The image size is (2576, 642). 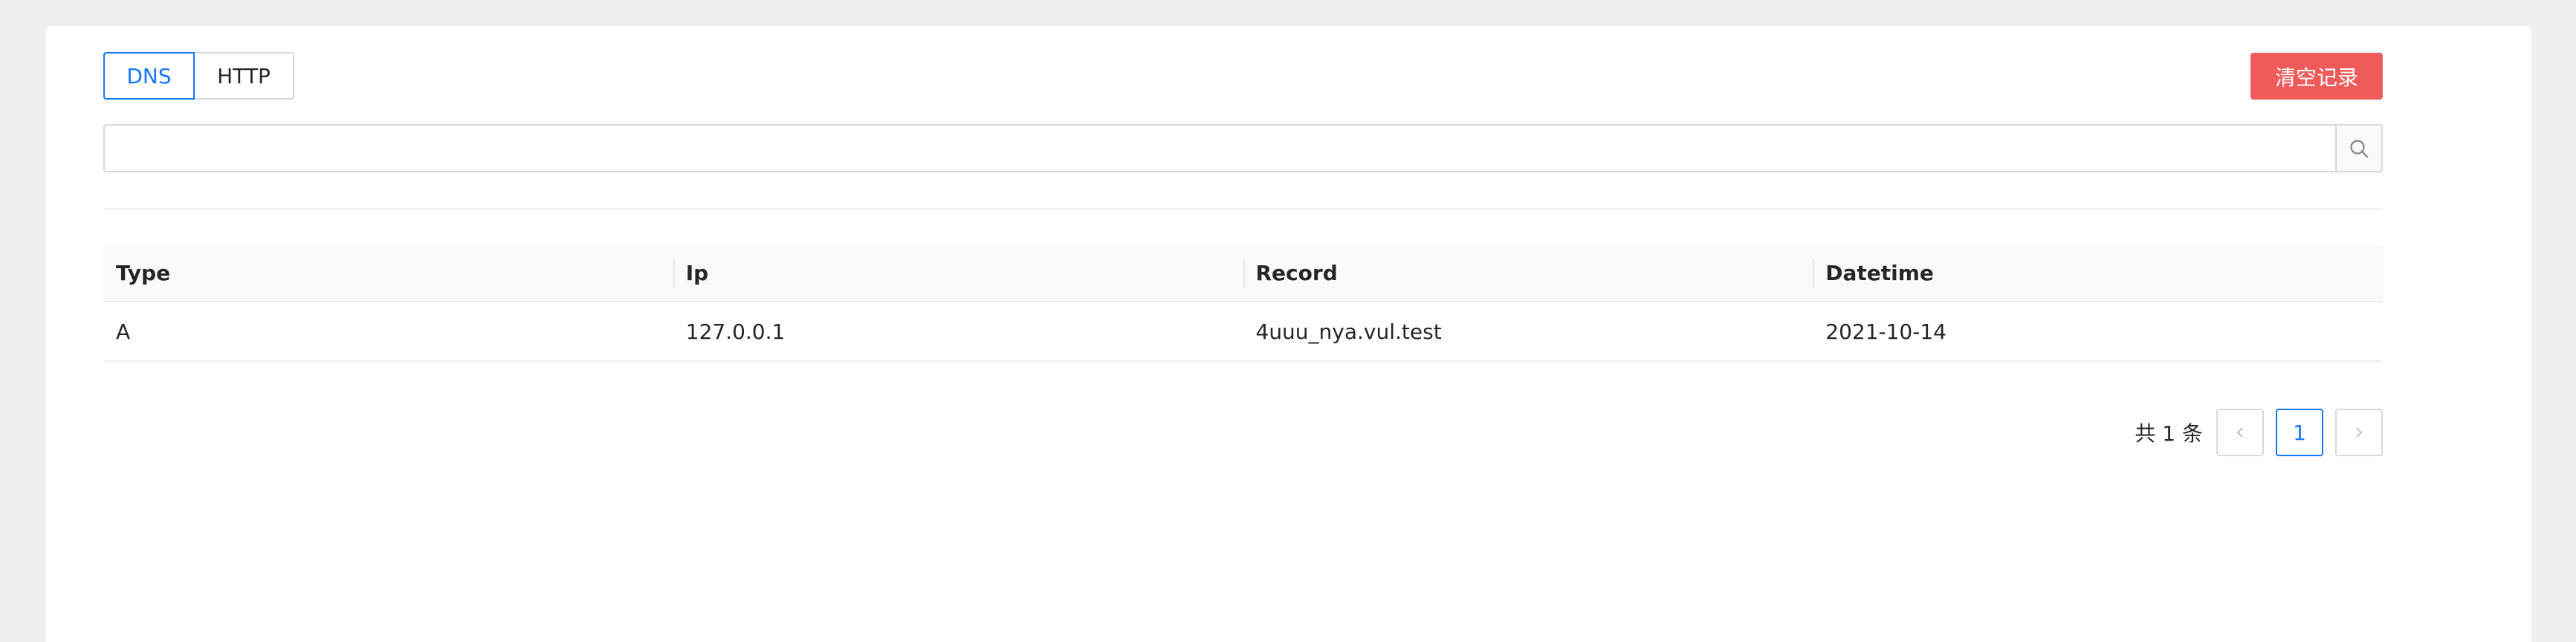 I want to click on tab-http: HTTP, so click(x=245, y=76).